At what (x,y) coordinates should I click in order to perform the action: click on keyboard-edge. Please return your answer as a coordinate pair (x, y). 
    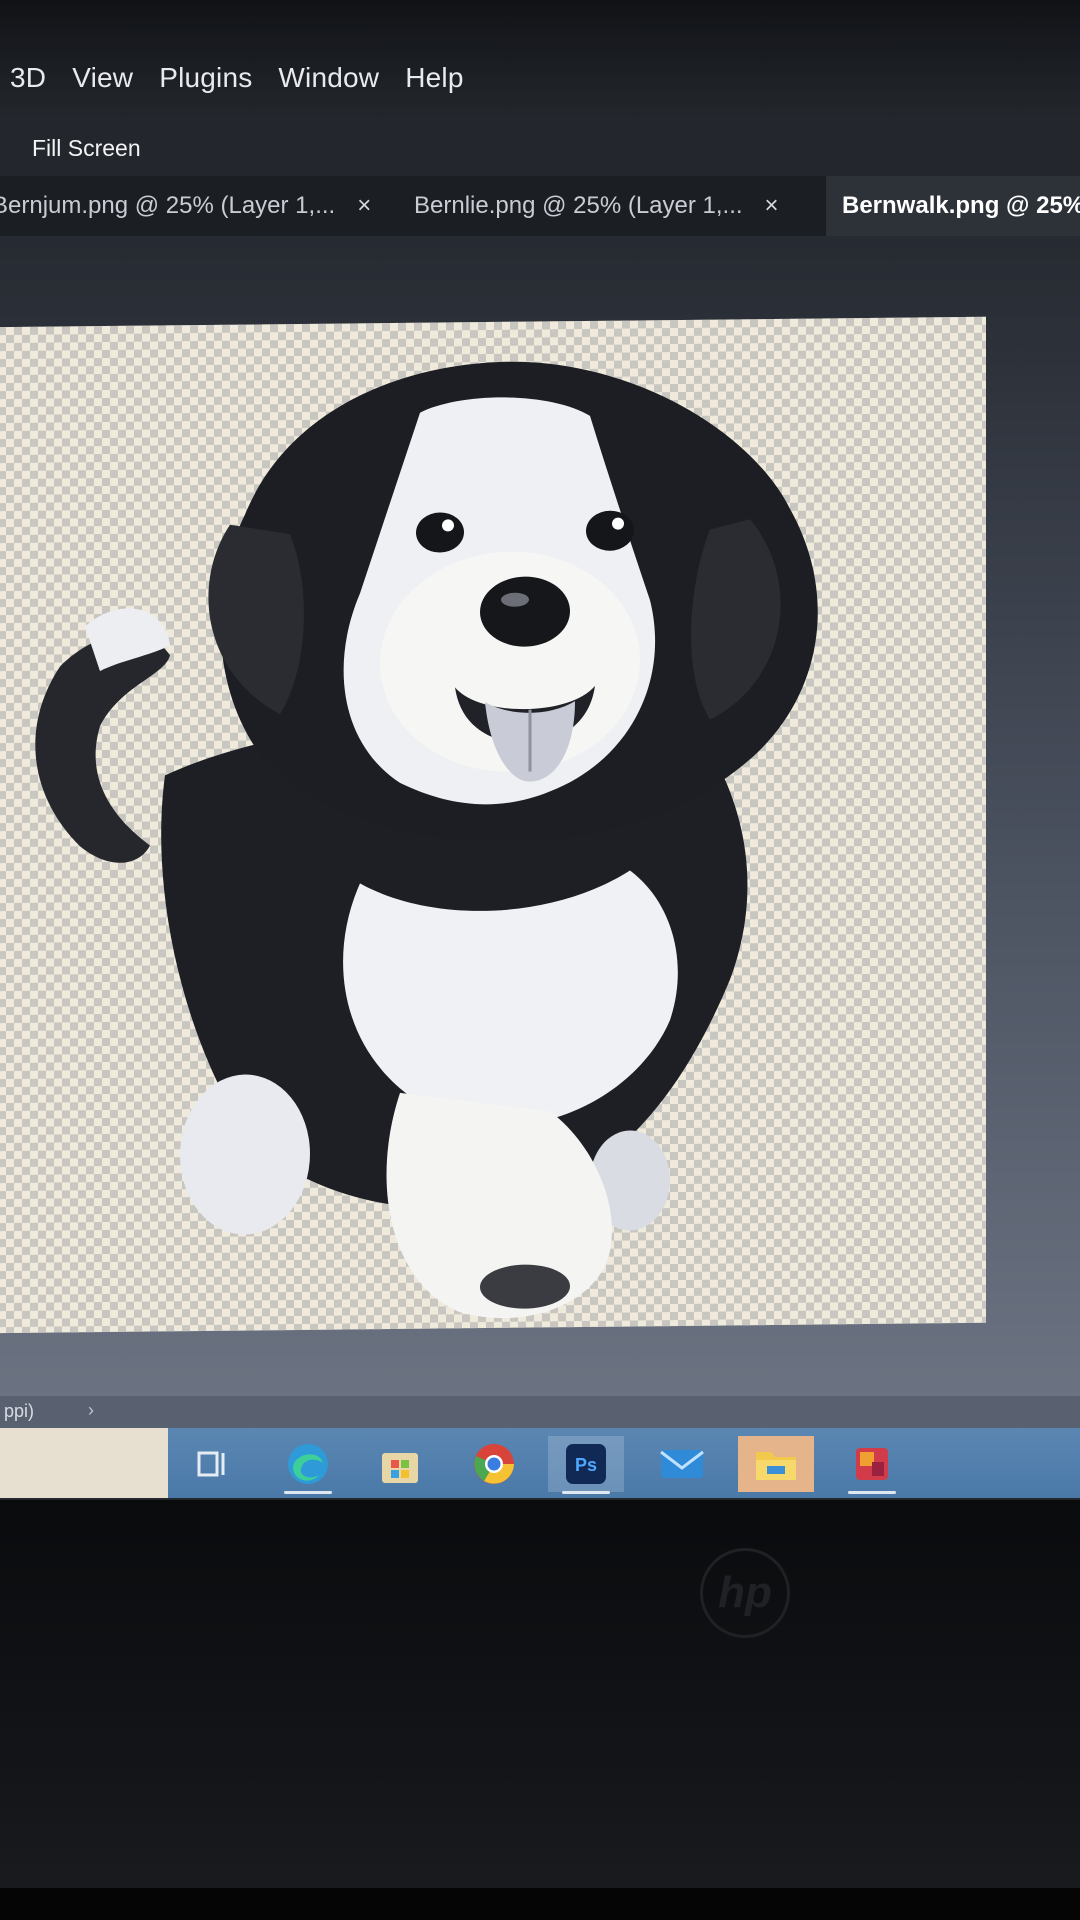
    Looking at the image, I should click on (540, 1904).